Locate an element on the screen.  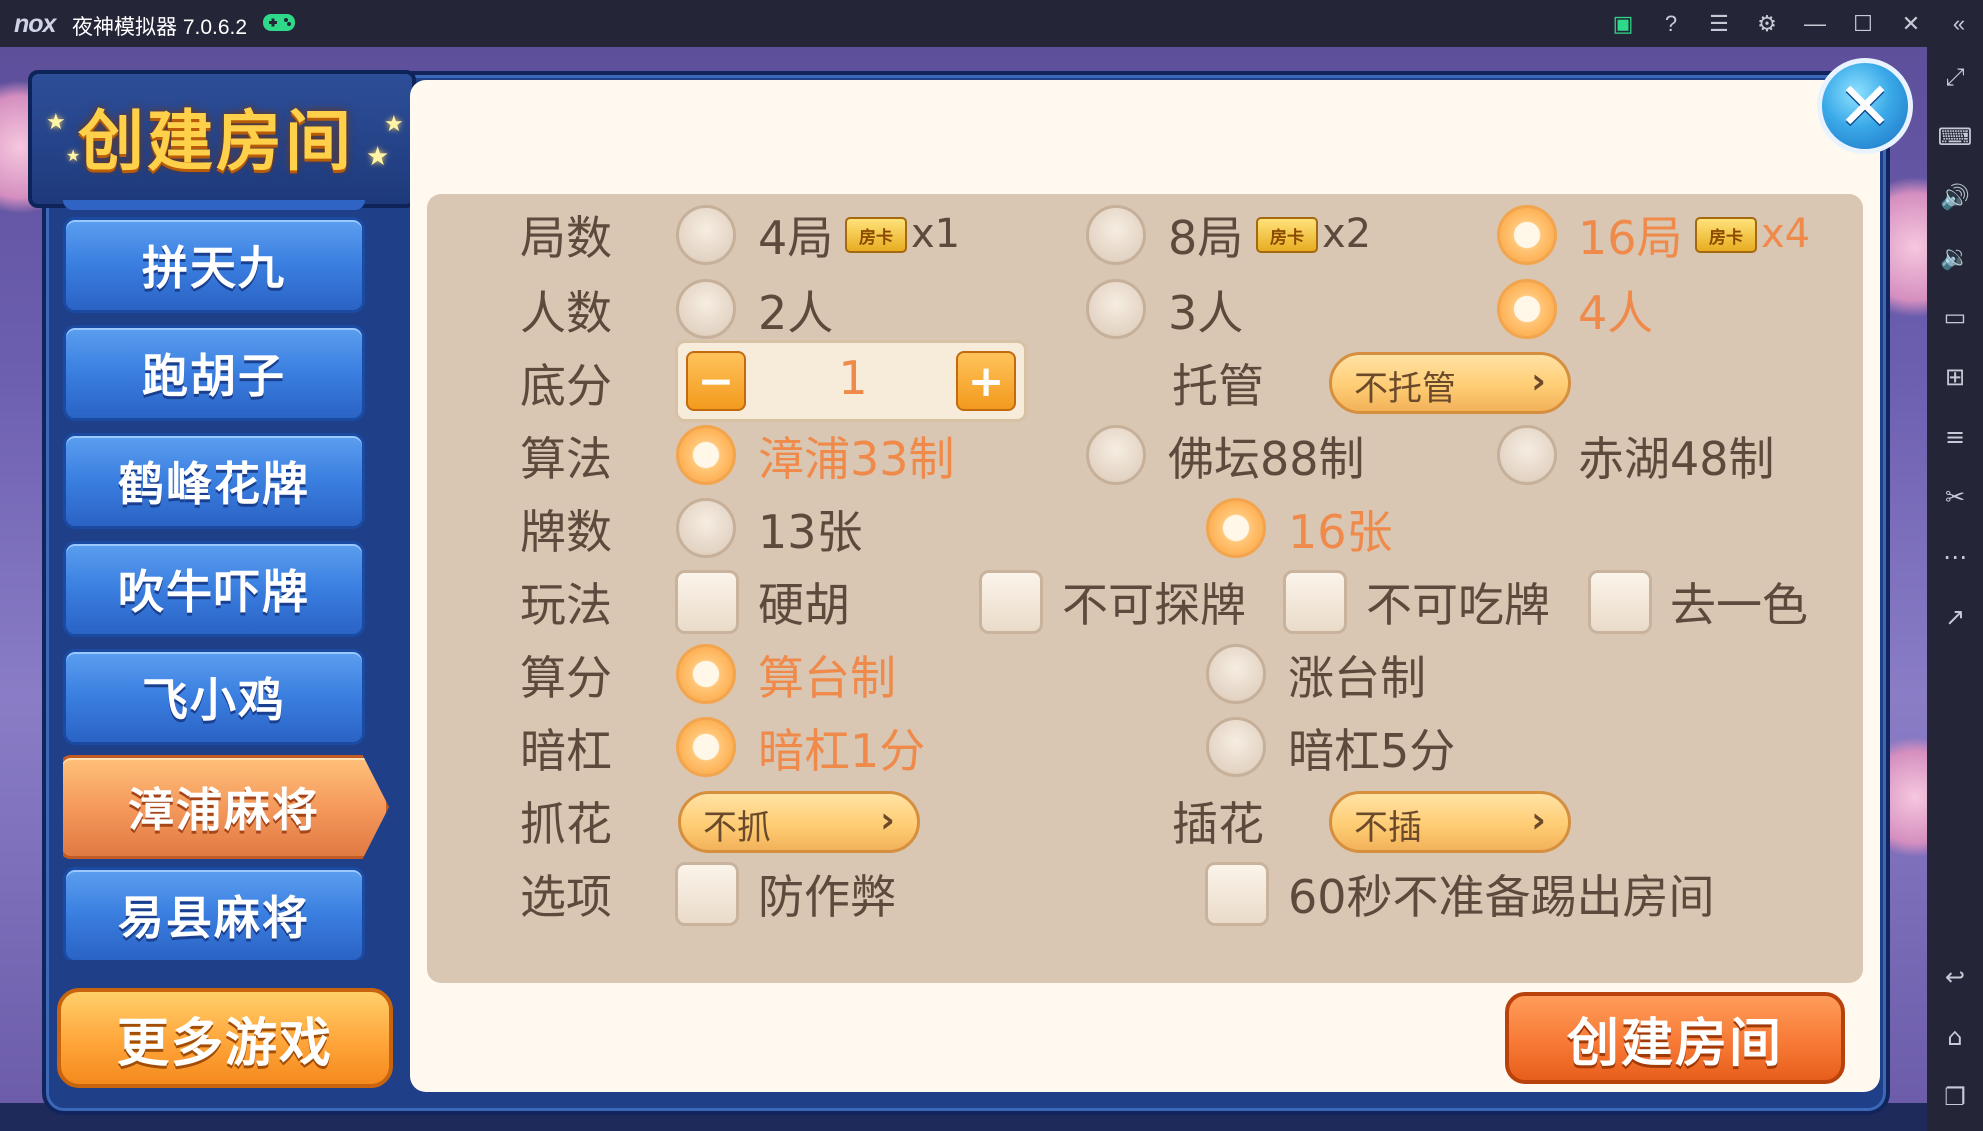
game-item: 易县麻将 is located at coordinates (214, 913).